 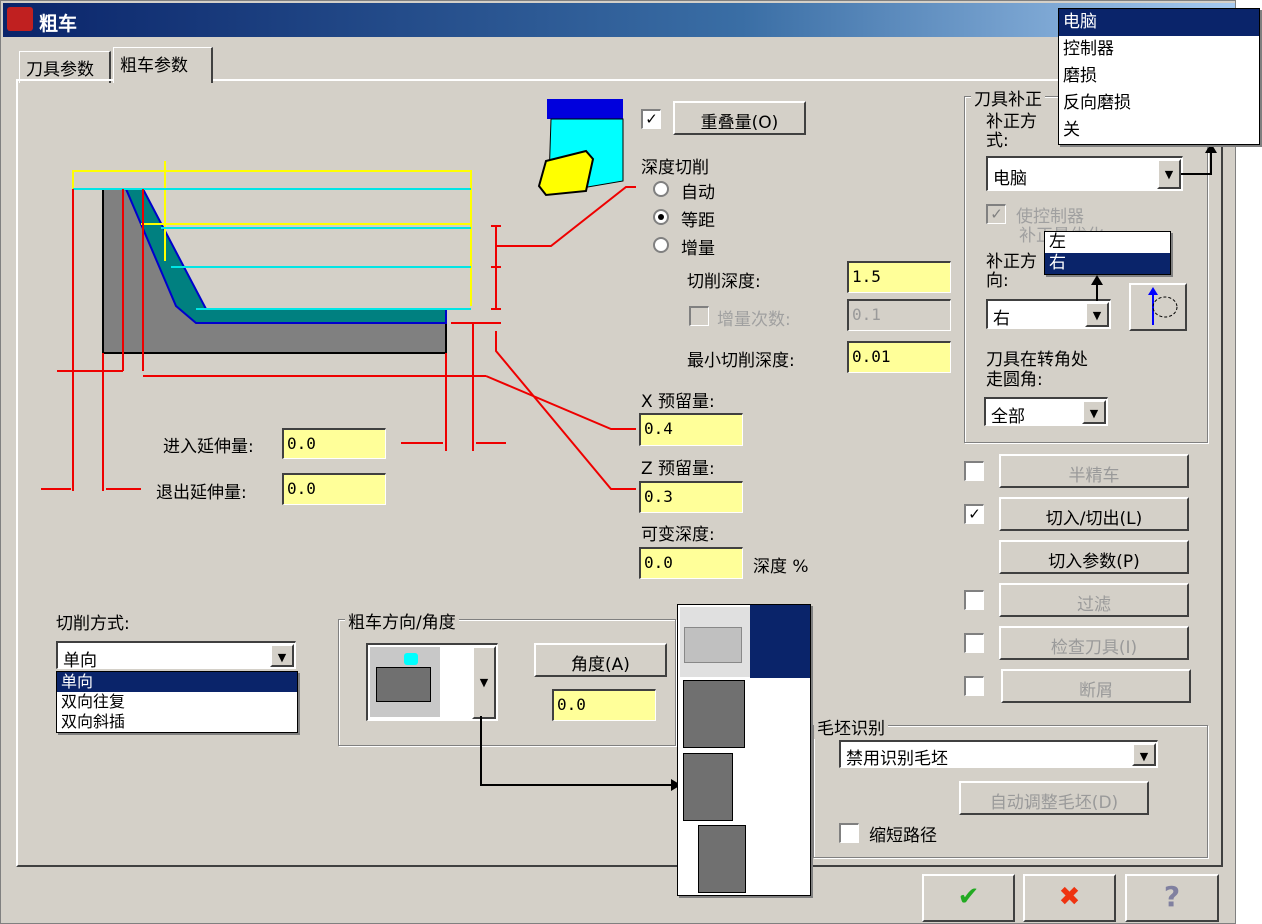 I want to click on direction-image-select: ▼, so click(x=432, y=682).